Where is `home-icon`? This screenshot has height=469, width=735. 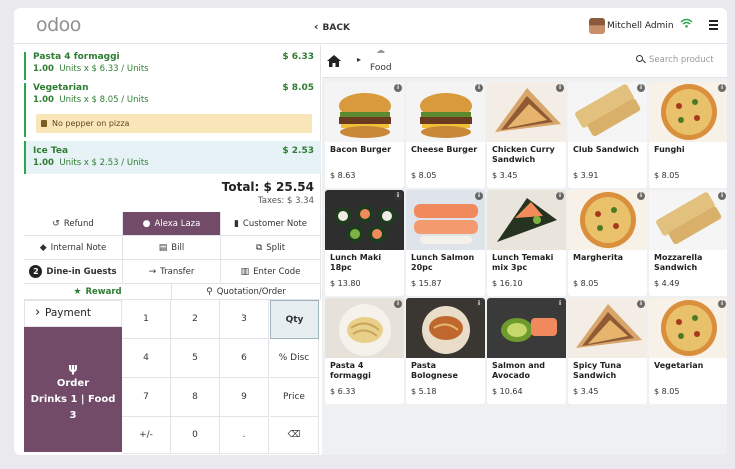
home-icon is located at coordinates (334, 61).